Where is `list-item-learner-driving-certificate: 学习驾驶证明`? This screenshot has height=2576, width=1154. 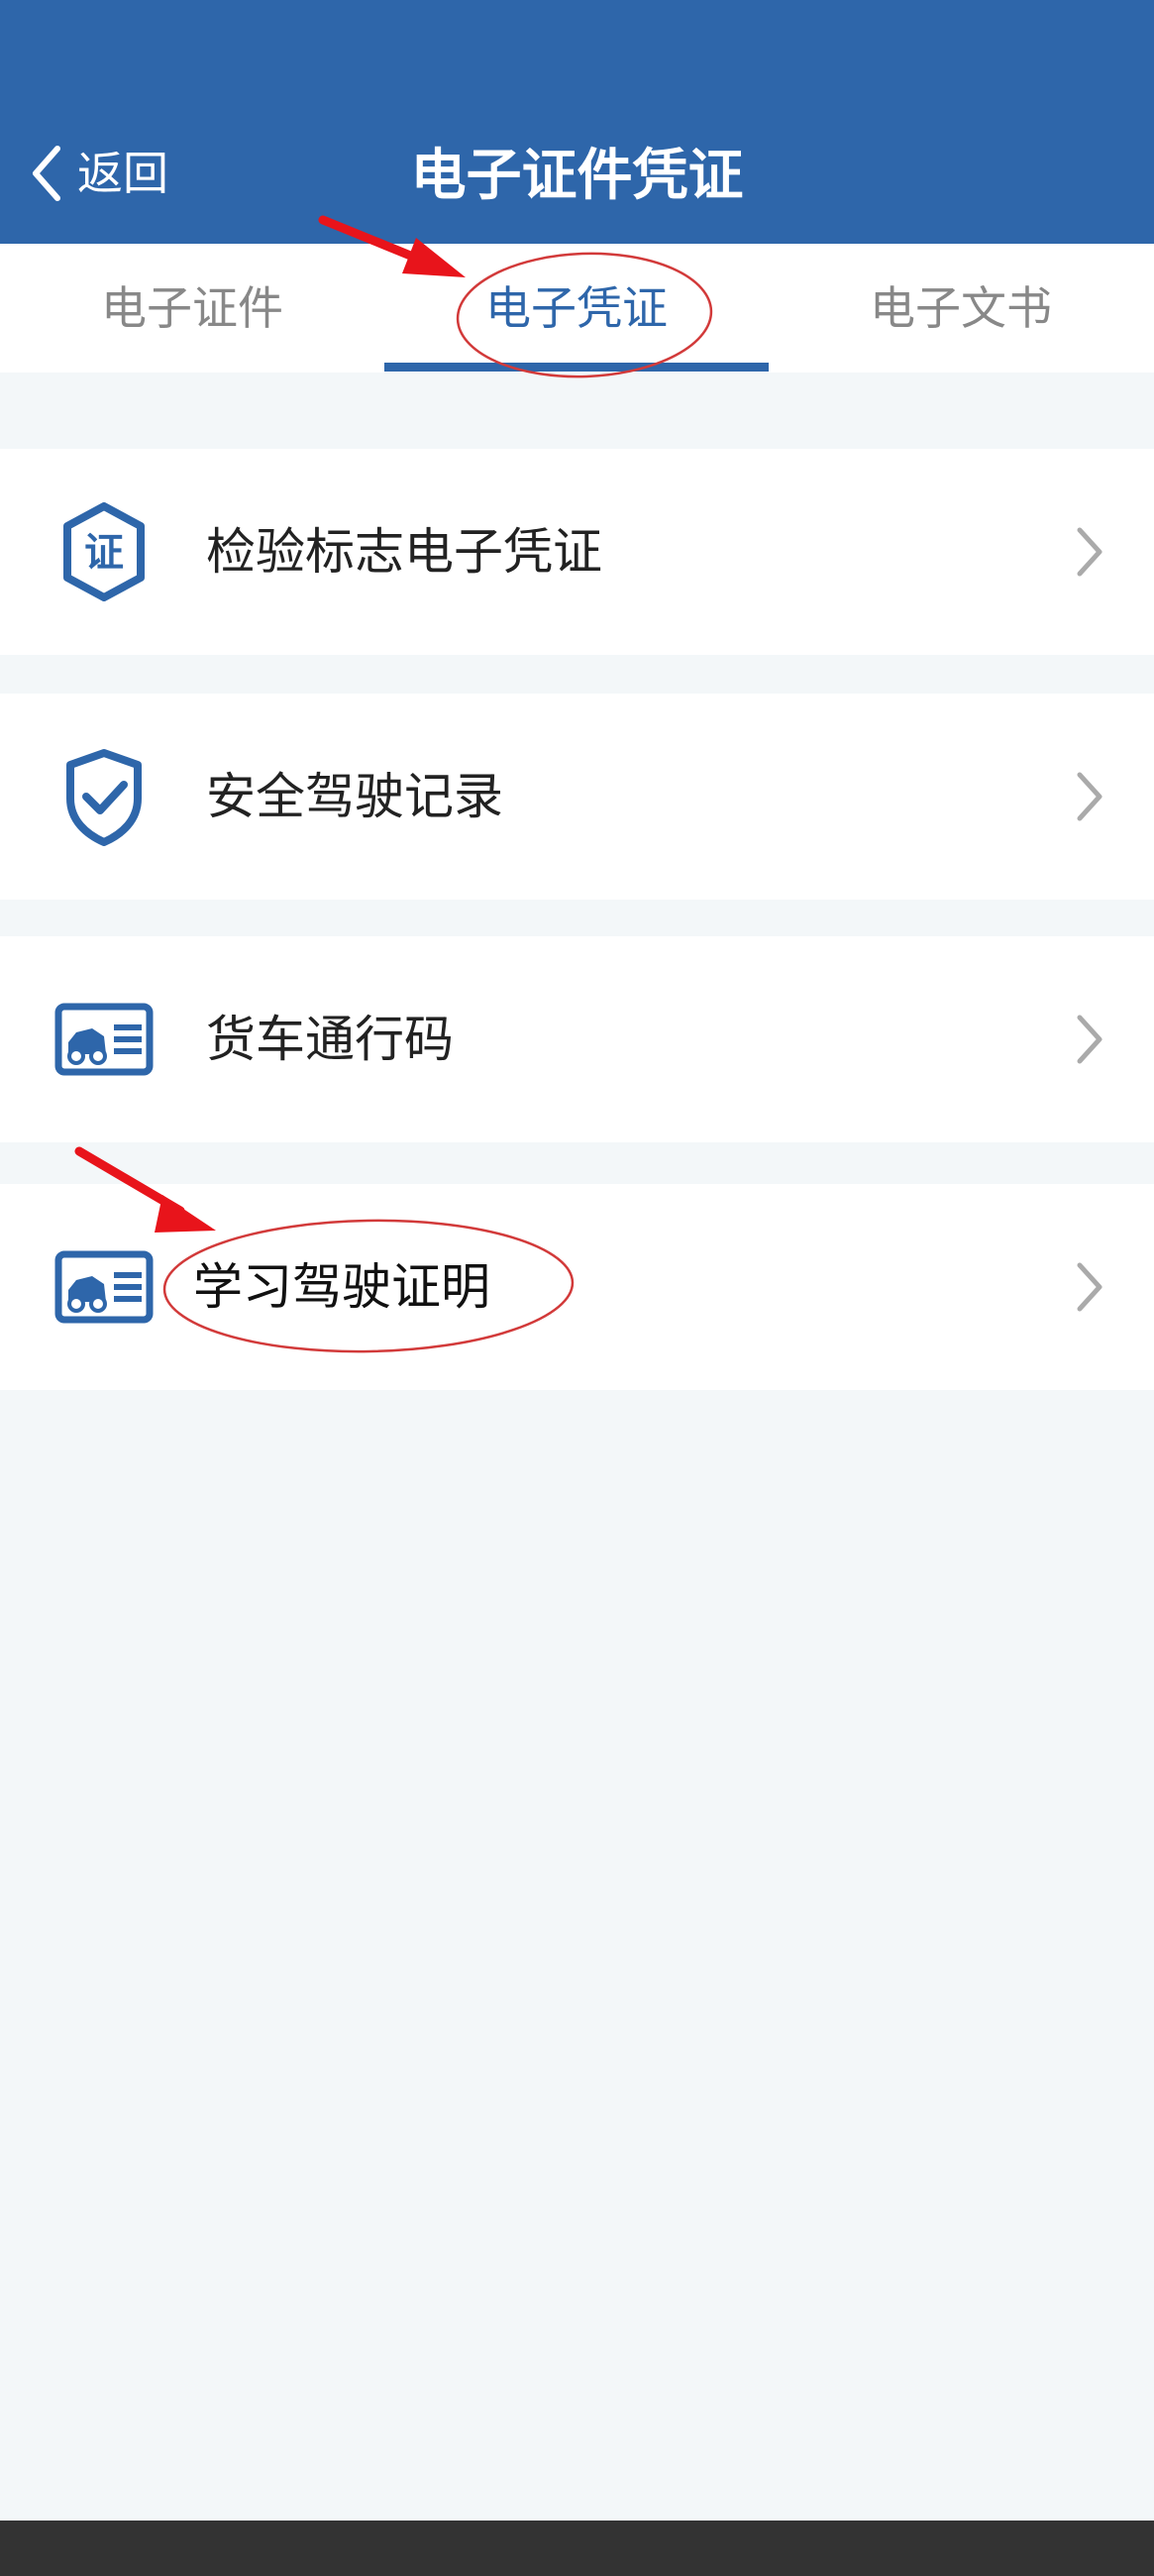
list-item-learner-driving-certificate: 学习驾驶证明 is located at coordinates (577, 1287).